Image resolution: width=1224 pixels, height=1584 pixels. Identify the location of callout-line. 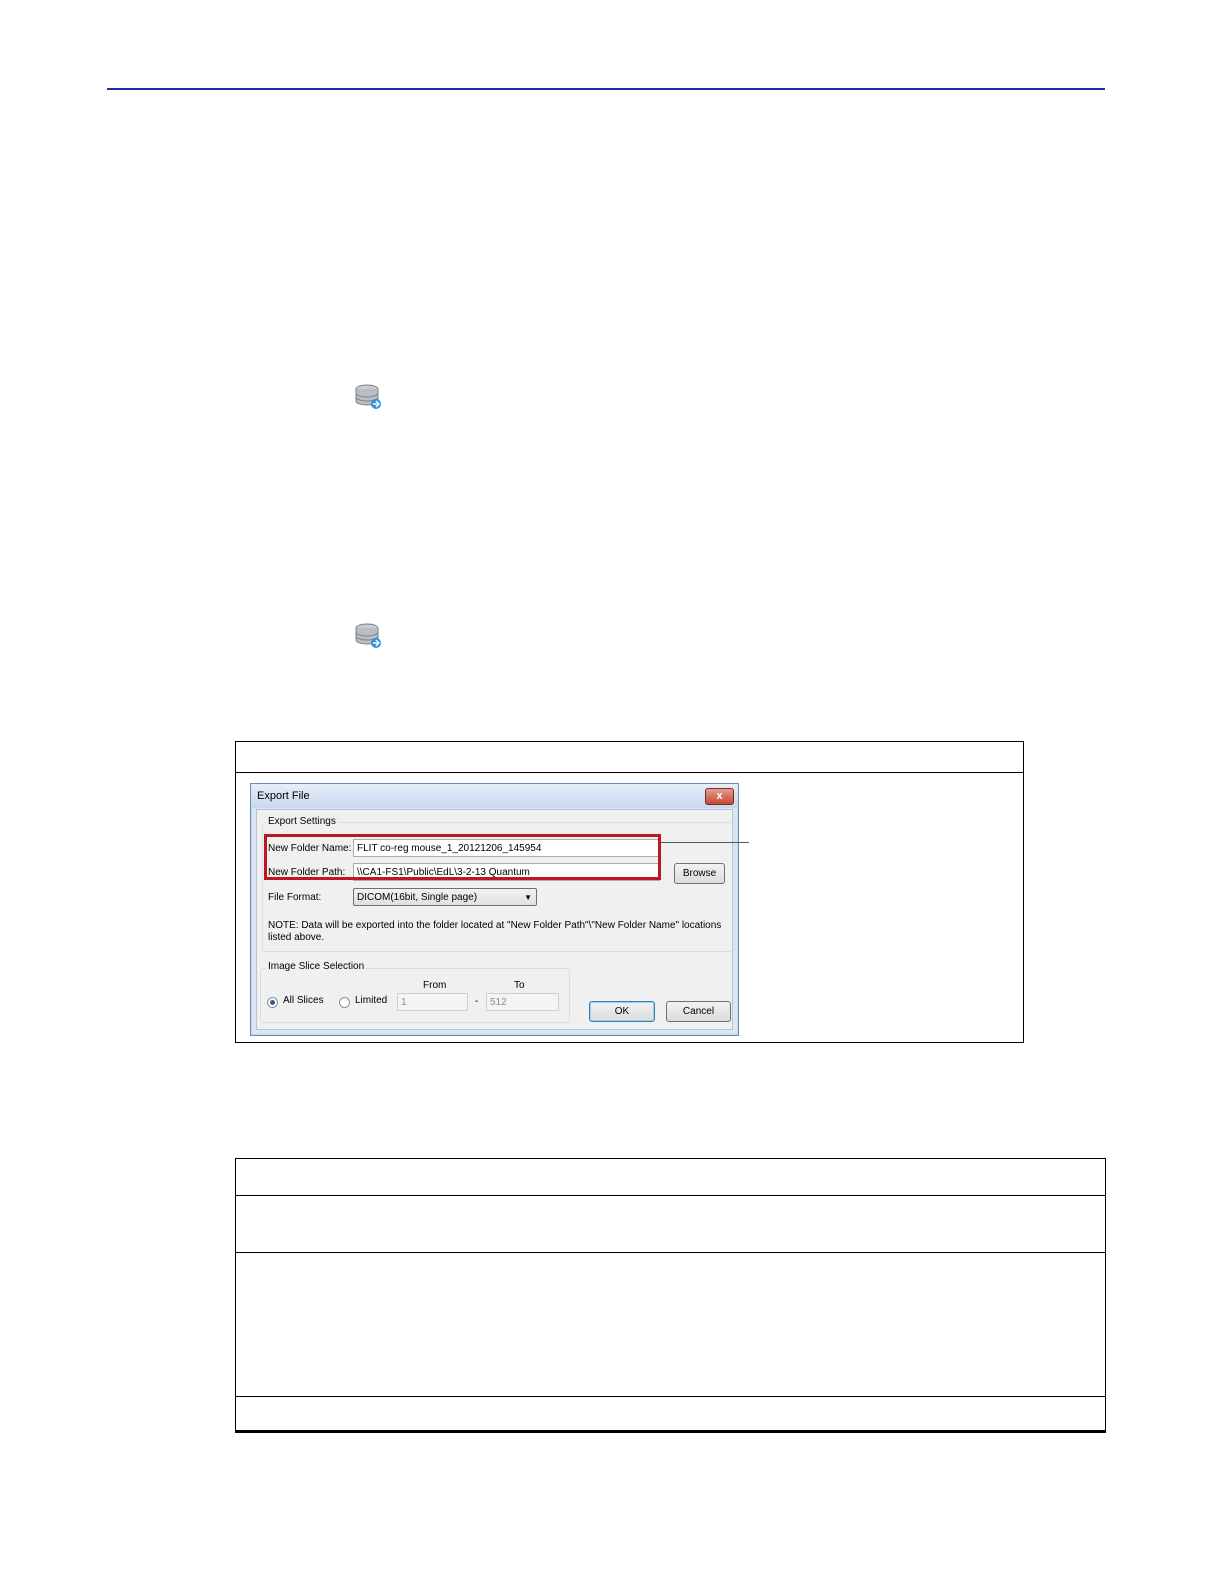
(705, 842).